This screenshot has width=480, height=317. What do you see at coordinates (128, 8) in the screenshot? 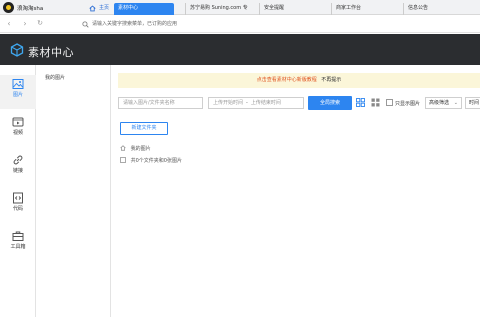
I see `tab-label: 素材中心` at bounding box center [128, 8].